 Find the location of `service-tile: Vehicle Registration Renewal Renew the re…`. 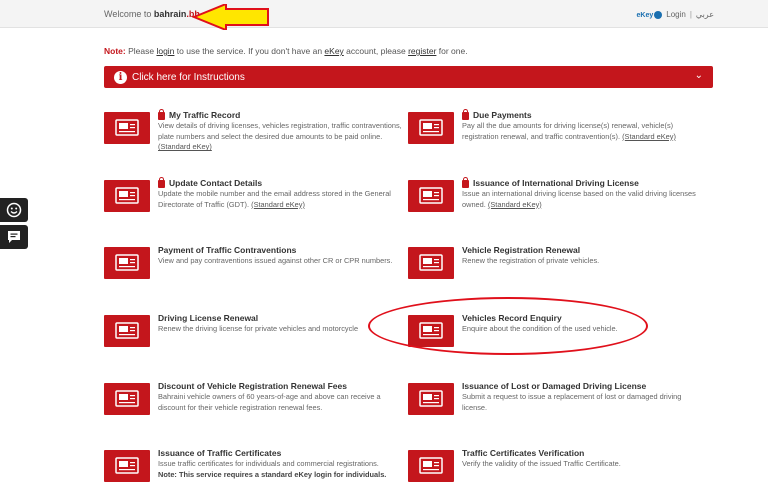

service-tile: Vehicle Registration Renewal Renew the re… is located at coordinates (558, 273).